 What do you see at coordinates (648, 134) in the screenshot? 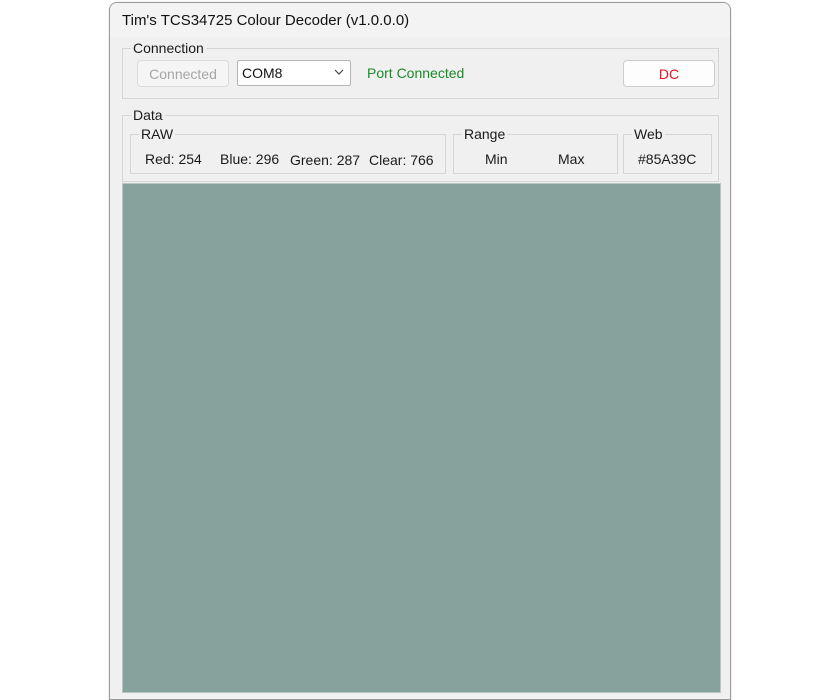
I see `web-legend: Web` at bounding box center [648, 134].